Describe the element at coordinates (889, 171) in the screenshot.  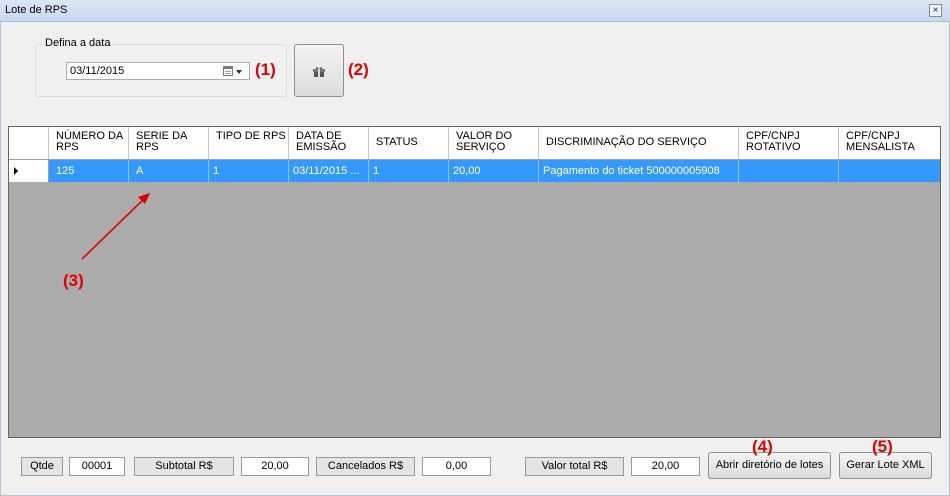
I see `cell-cpf-mensalista` at that location.